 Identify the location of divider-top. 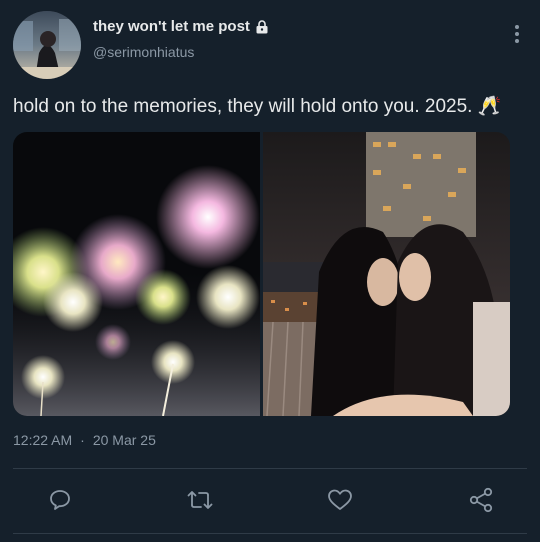
(270, 468).